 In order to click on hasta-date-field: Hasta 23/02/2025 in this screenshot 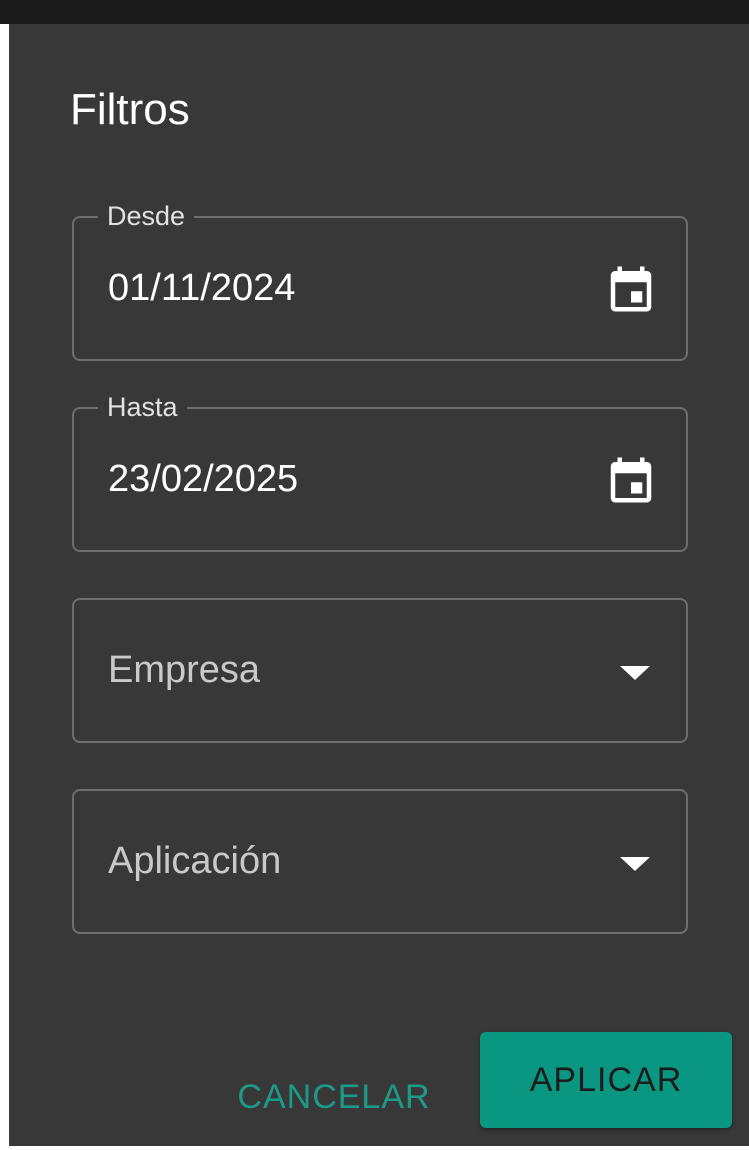, I will do `click(380, 471)`.